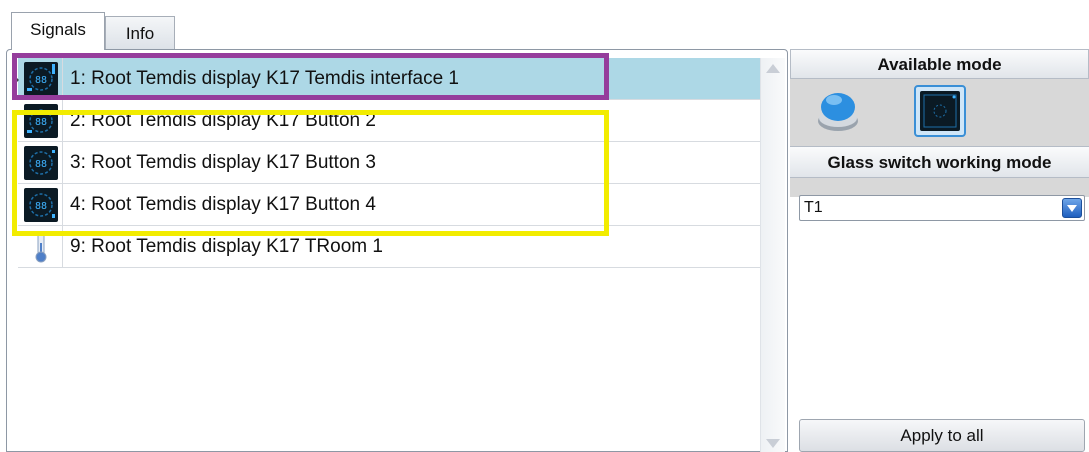 The height and width of the screenshot is (452, 1089). I want to click on glass-switch-mode-button, so click(940, 111).